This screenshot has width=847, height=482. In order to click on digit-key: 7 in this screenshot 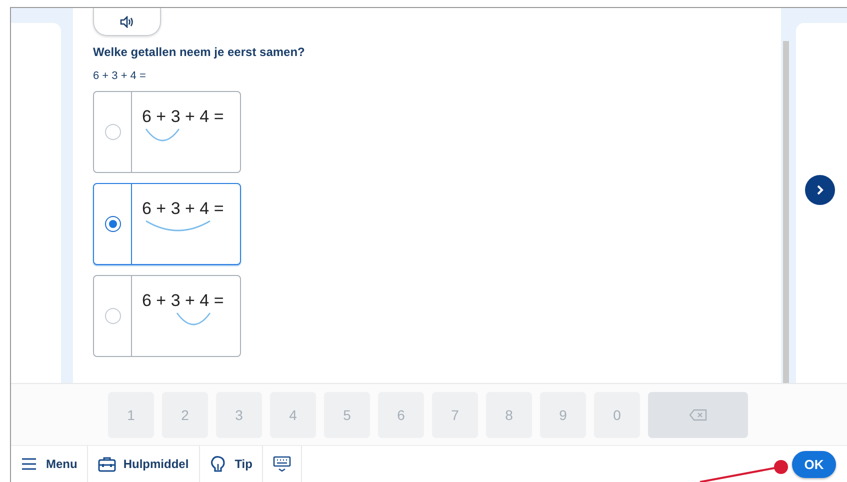, I will do `click(455, 415)`.